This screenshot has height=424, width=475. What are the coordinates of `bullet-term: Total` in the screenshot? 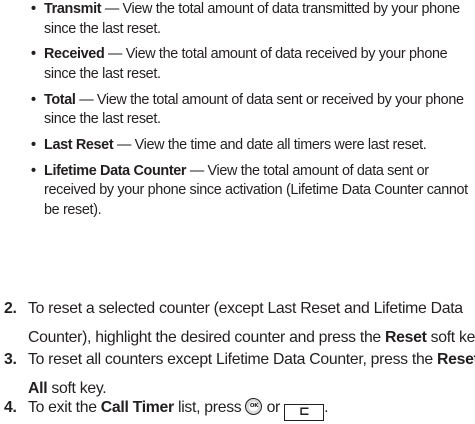 It's located at (60, 99).